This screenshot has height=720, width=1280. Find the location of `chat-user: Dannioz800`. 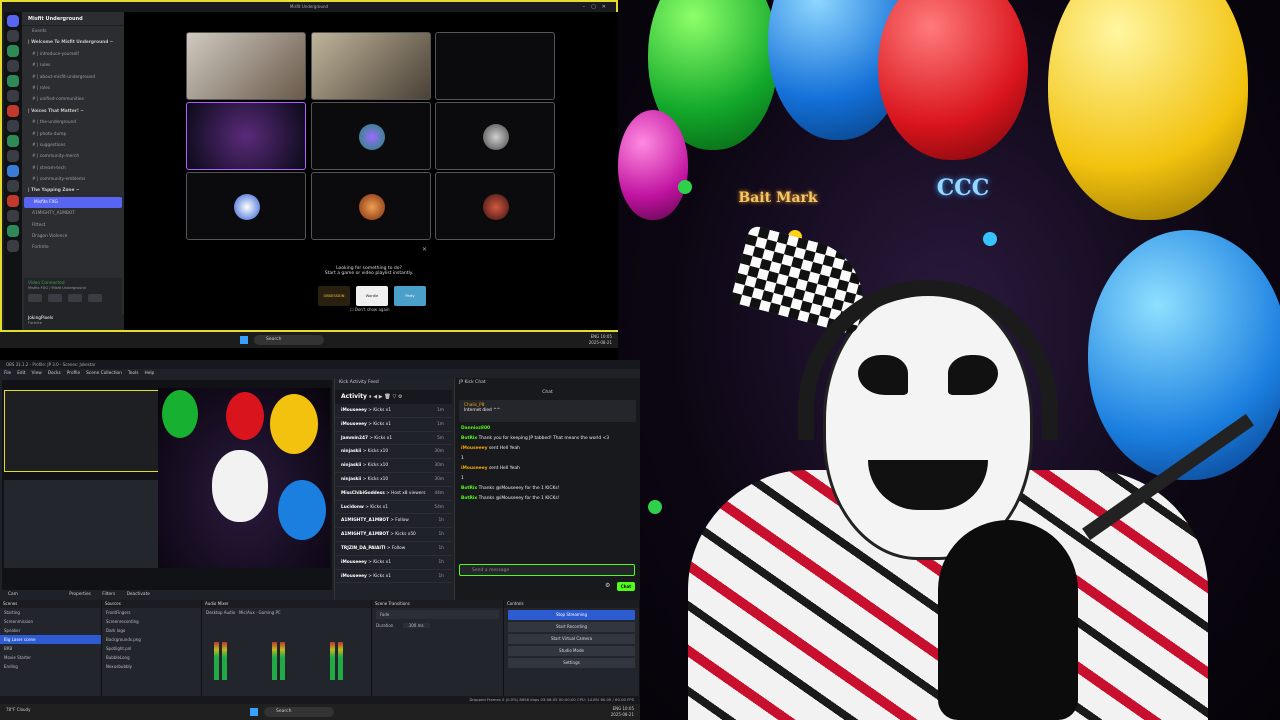

chat-user: Dannioz800 is located at coordinates (475, 428).